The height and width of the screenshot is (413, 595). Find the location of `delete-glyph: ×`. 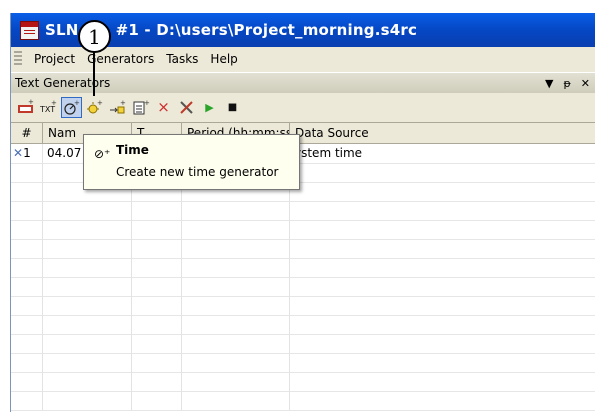

delete-glyph: × is located at coordinates (163, 107).